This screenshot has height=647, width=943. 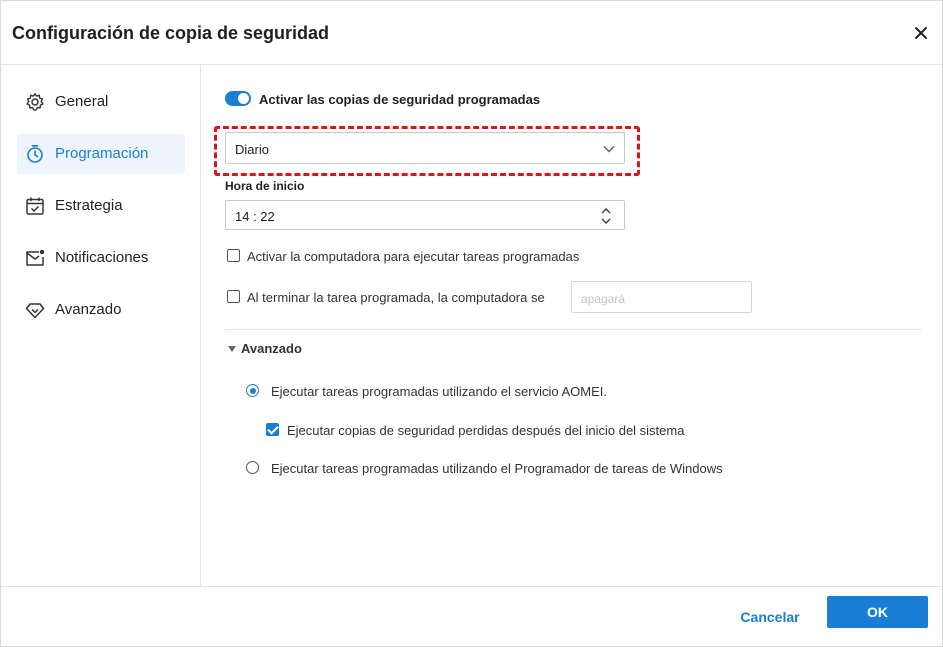 What do you see at coordinates (573, 329) in the screenshot?
I see `divider` at bounding box center [573, 329].